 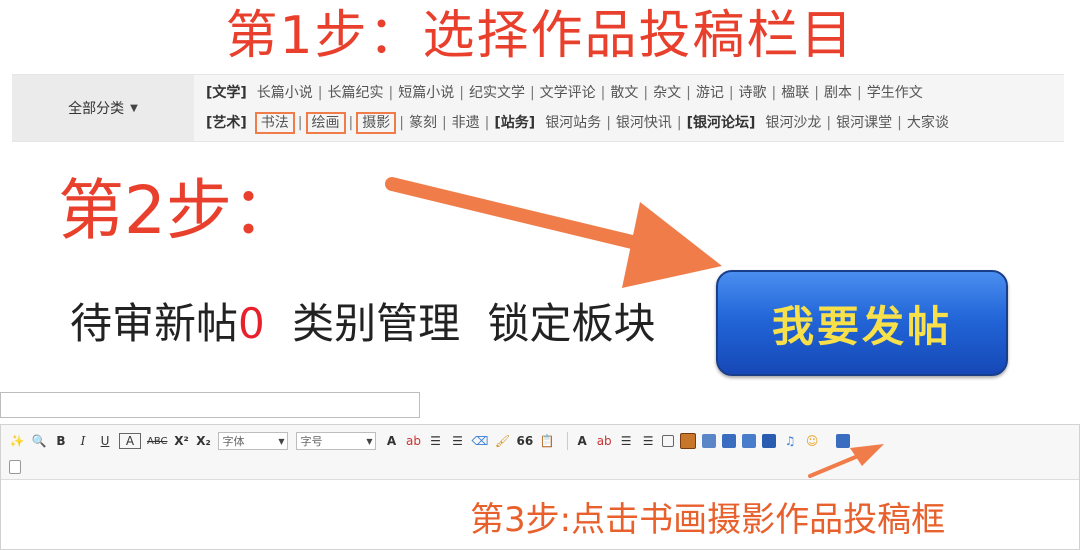 I want to click on step2-arrow, so click(x=553, y=232).